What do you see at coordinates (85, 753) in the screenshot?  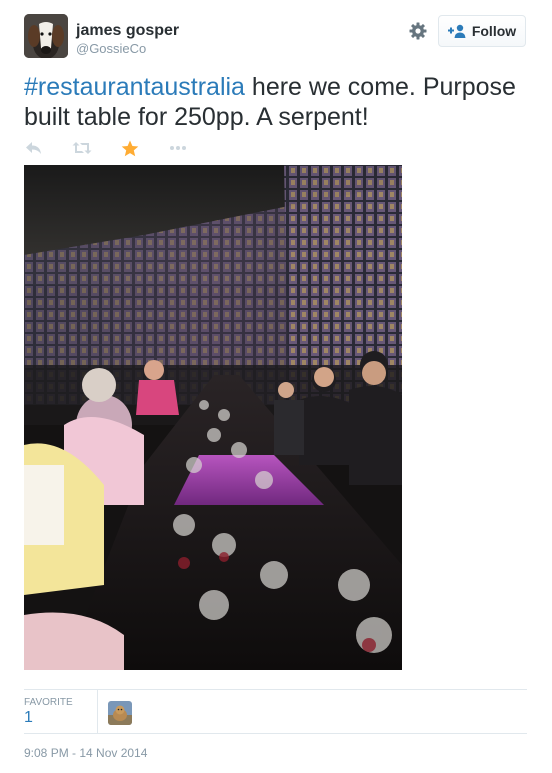 I see `tweet-timestamp: 9:08 PM - 14 Nov 2014` at bounding box center [85, 753].